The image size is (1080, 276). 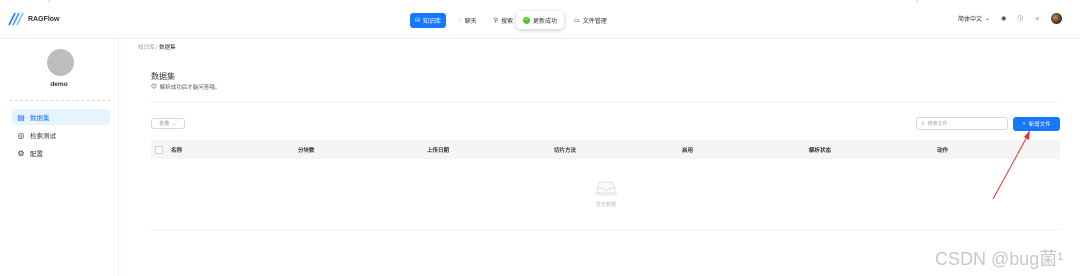 What do you see at coordinates (21, 135) in the screenshot?
I see `target-icon: ◎` at bounding box center [21, 135].